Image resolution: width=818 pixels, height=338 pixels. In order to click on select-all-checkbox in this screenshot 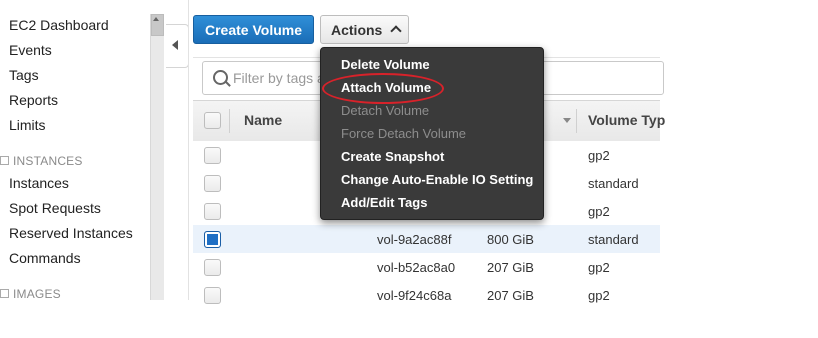, I will do `click(212, 120)`.